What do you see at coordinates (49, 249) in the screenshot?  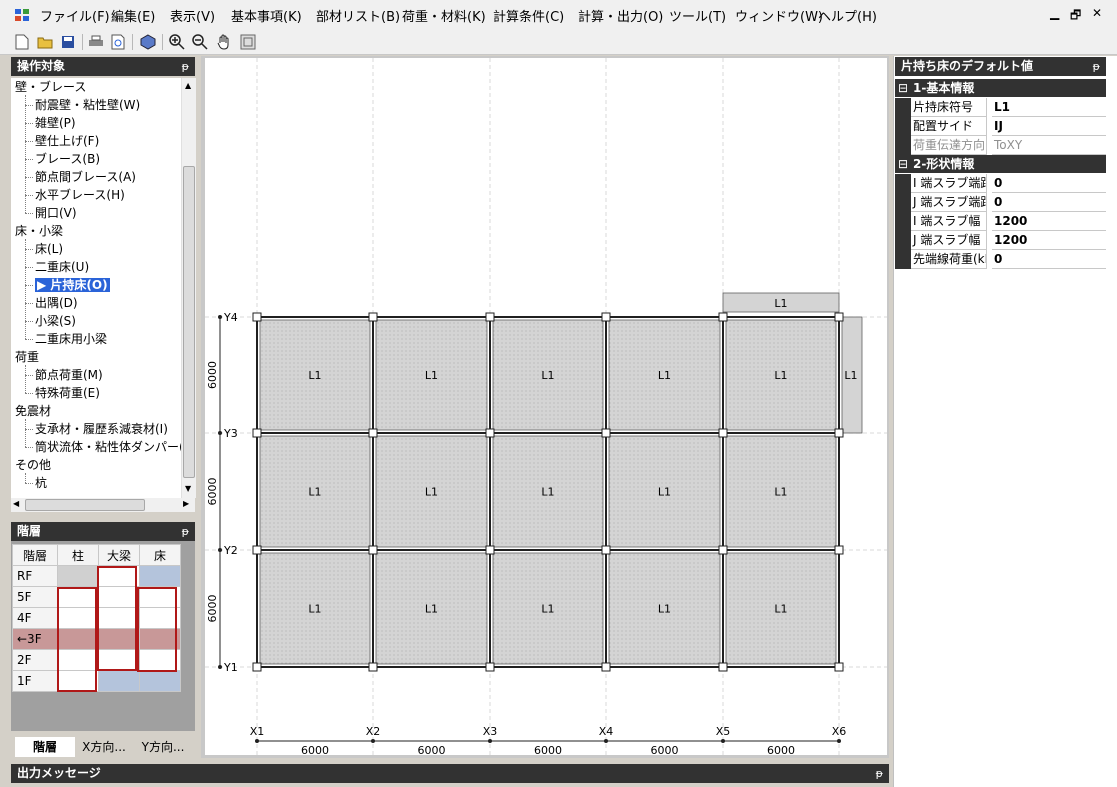 I see `tree-item: 床(L)` at bounding box center [49, 249].